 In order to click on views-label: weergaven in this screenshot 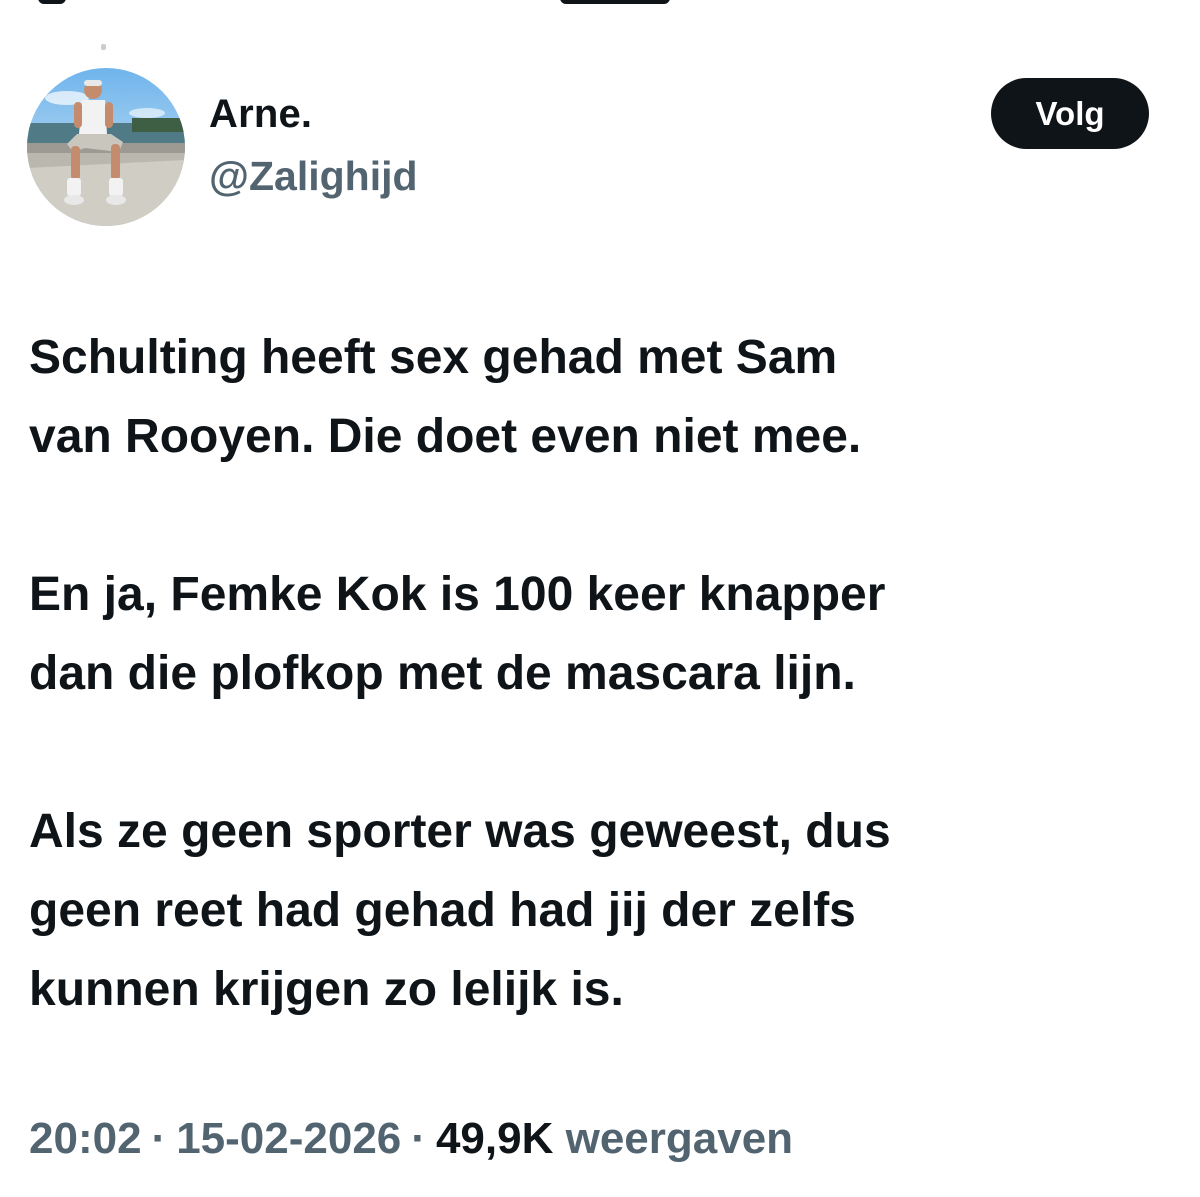, I will do `click(679, 1138)`.